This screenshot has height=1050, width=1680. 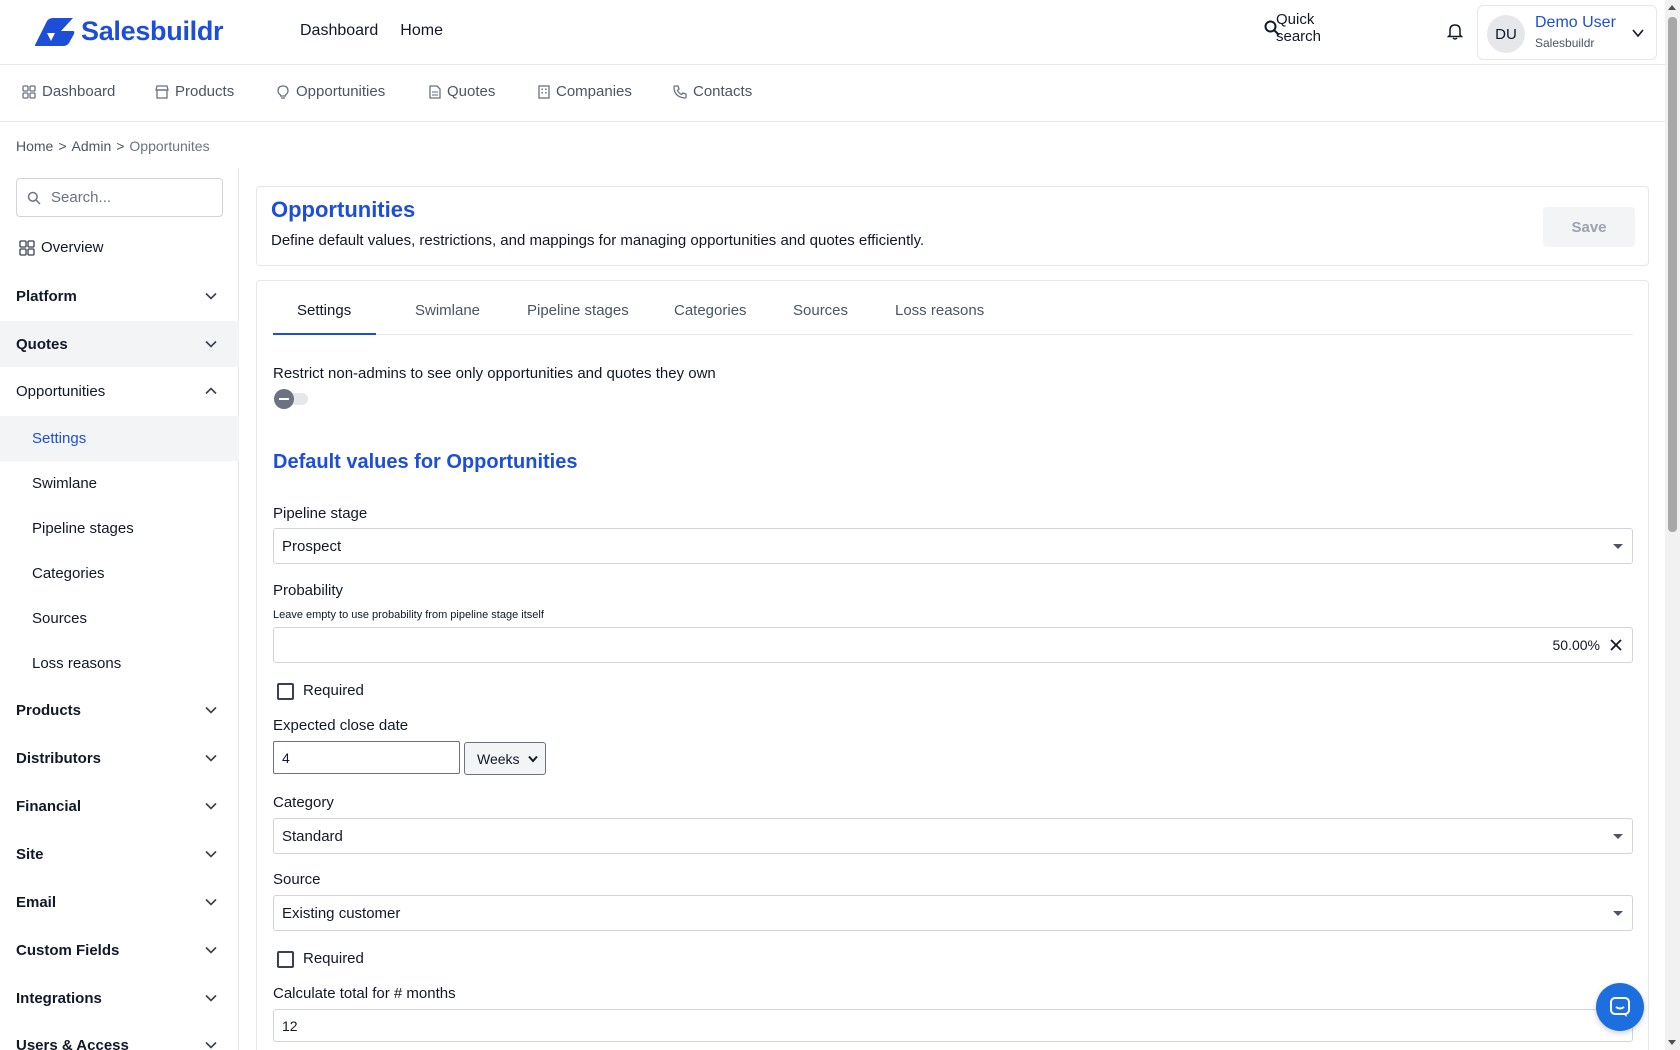 What do you see at coordinates (312, 836) in the screenshot?
I see `category-value: Standard` at bounding box center [312, 836].